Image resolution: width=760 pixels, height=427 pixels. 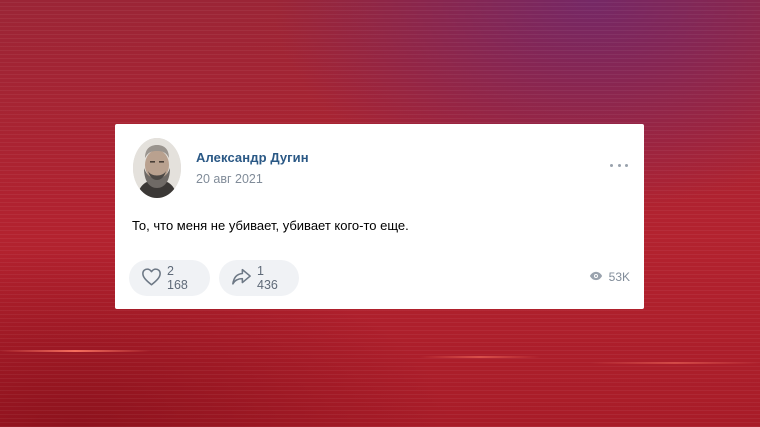 What do you see at coordinates (229, 179) in the screenshot?
I see `post-date: 20 авг 2021` at bounding box center [229, 179].